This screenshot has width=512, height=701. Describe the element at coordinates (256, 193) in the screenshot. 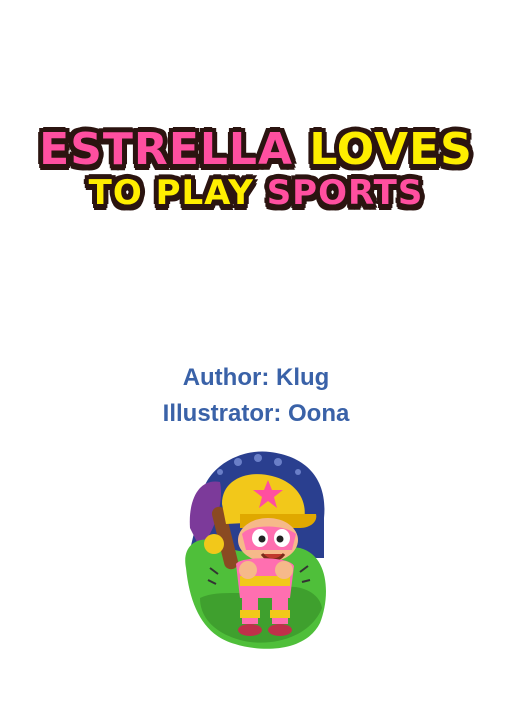

I see `title-line-2: TO PLAY SPORTS` at that location.